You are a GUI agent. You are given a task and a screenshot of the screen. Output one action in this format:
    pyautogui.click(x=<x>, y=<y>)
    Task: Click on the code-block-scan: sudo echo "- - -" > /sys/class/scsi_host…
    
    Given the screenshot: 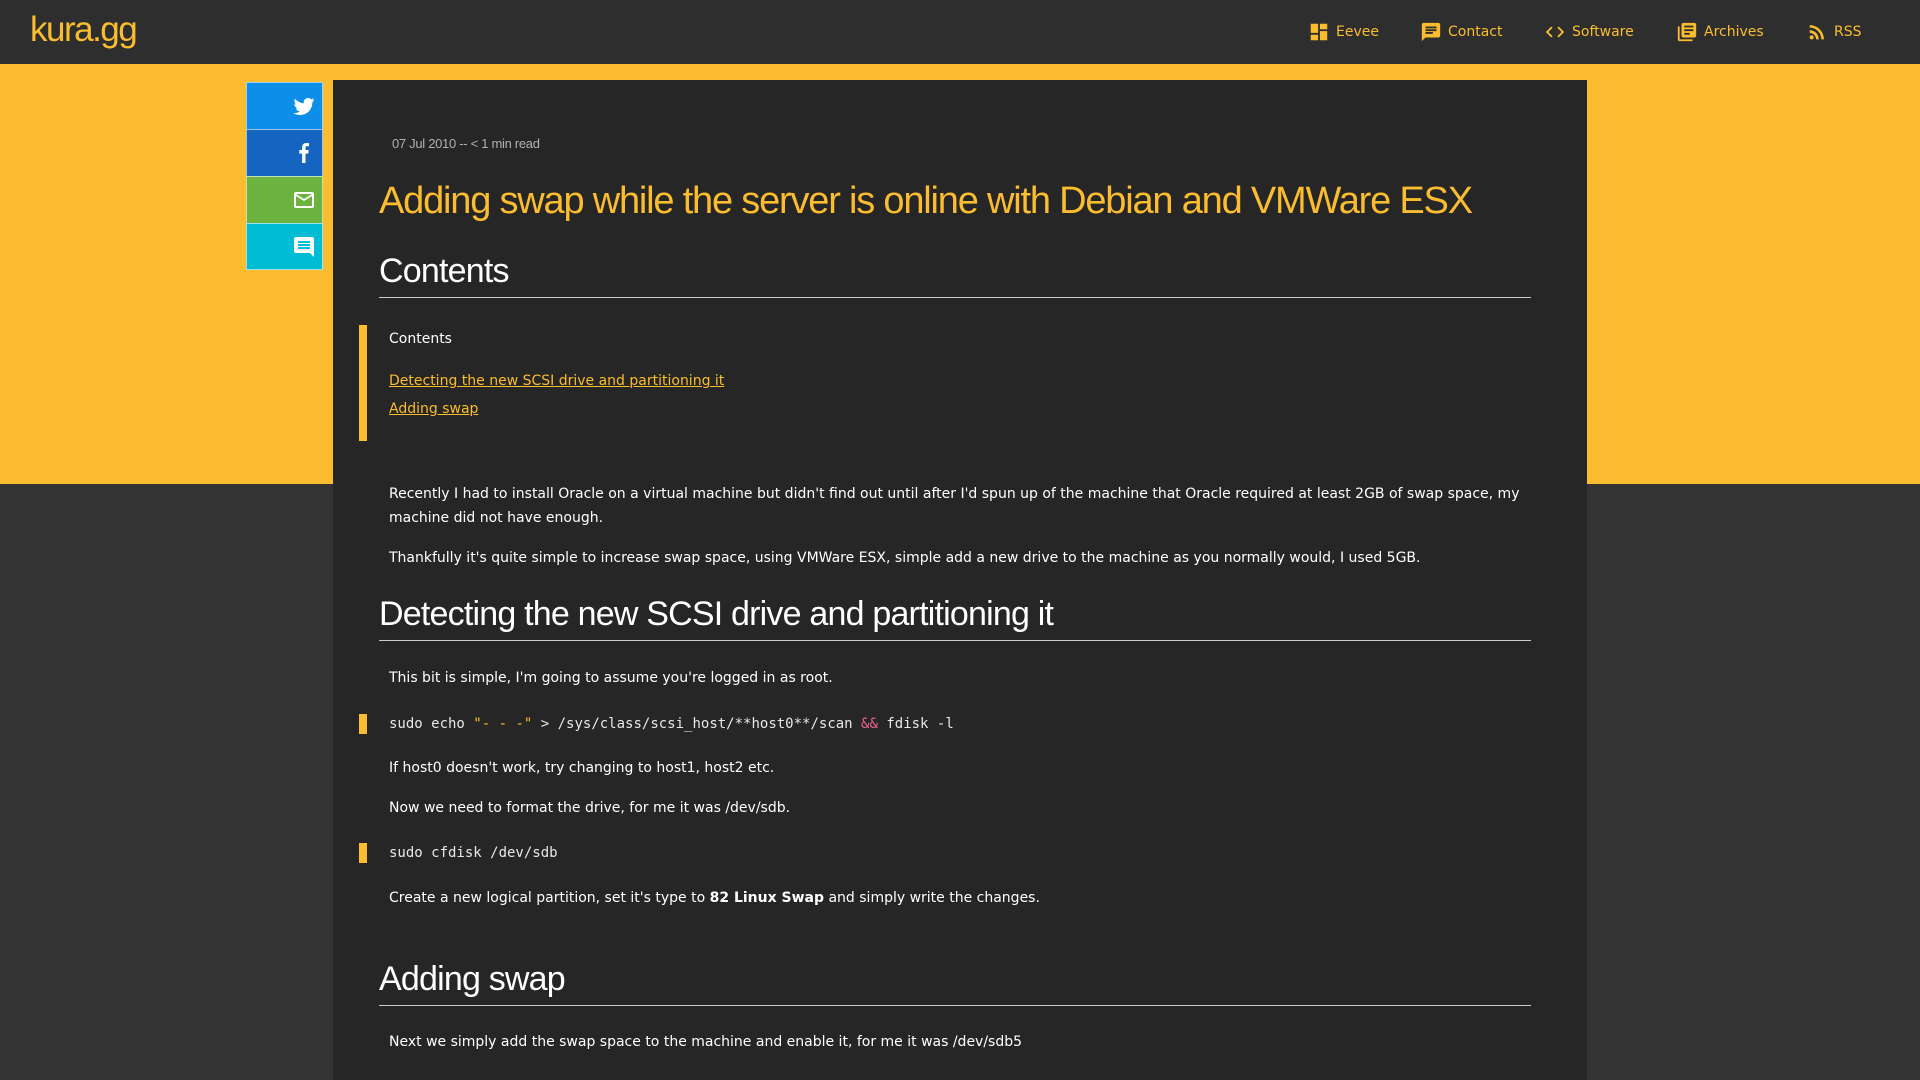 What is the action you would take?
    pyautogui.click(x=945, y=724)
    